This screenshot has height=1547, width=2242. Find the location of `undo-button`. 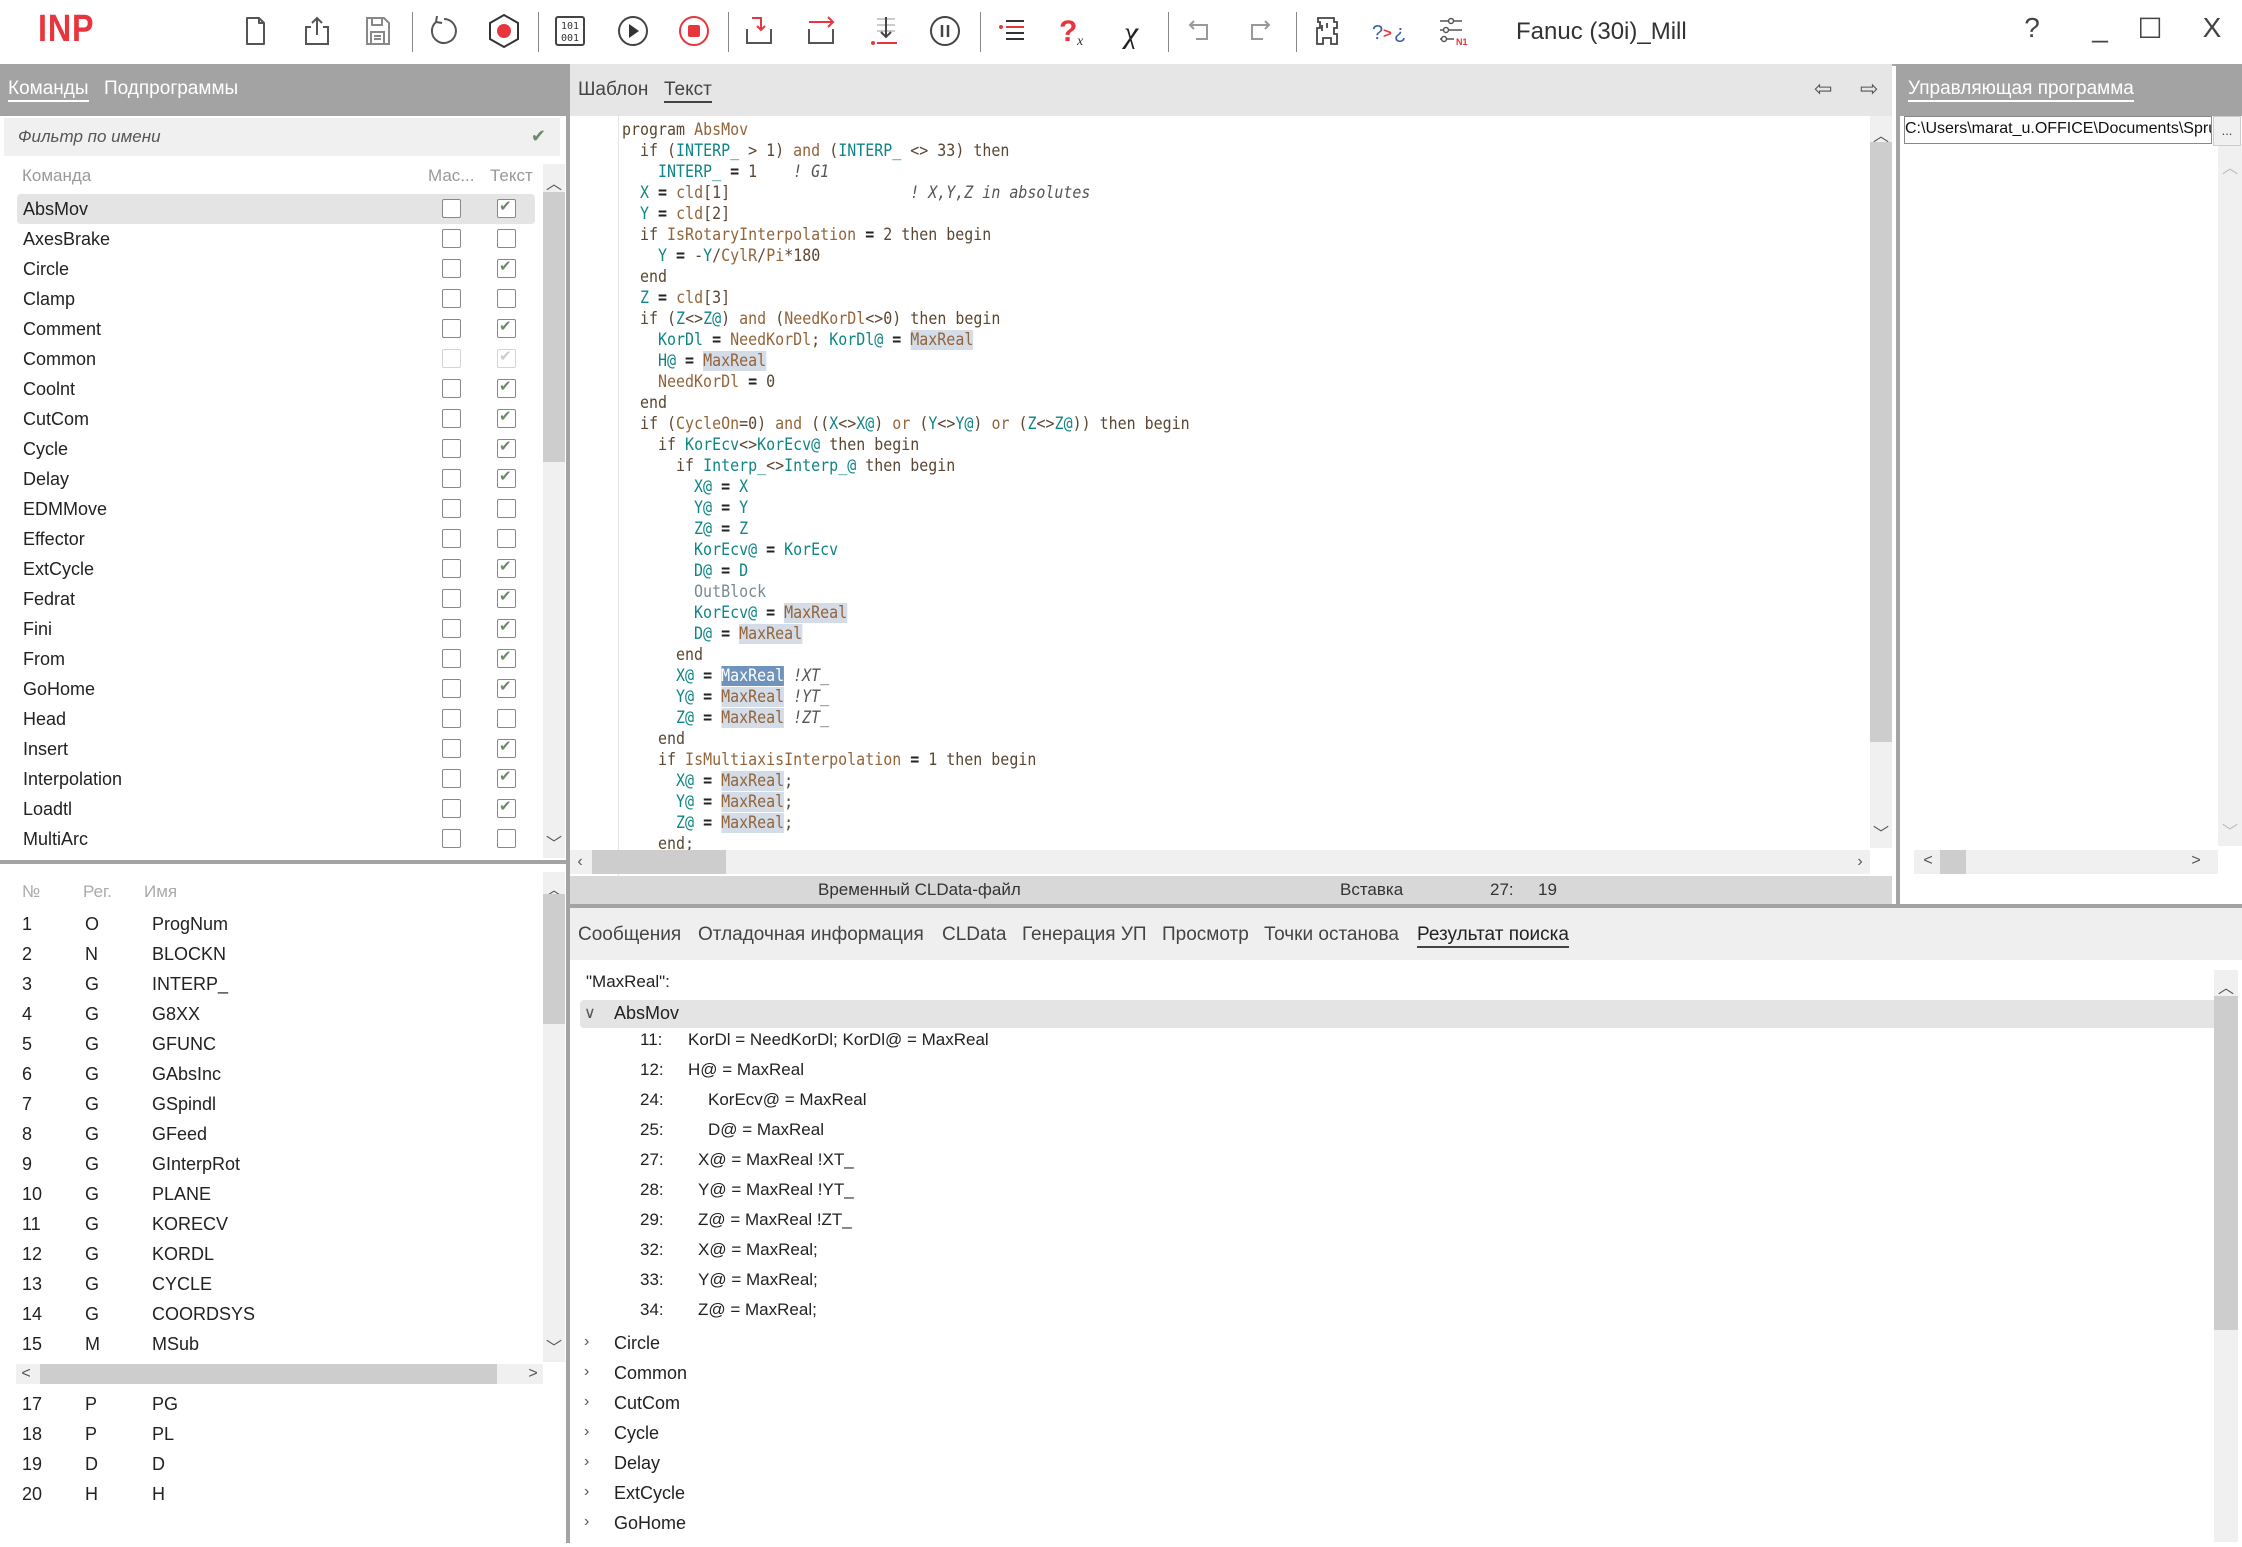

undo-button is located at coordinates (1199, 31).